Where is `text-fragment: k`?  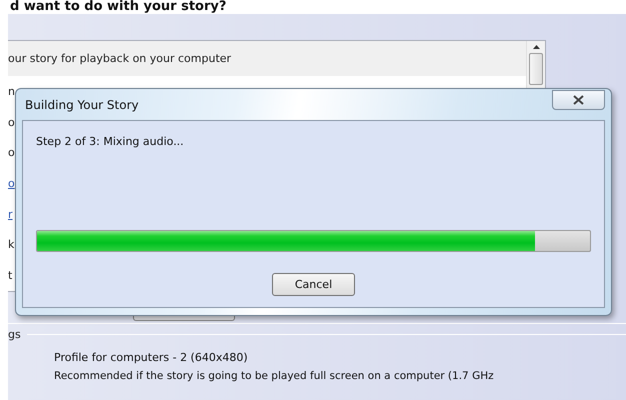 text-fragment: k is located at coordinates (11, 245).